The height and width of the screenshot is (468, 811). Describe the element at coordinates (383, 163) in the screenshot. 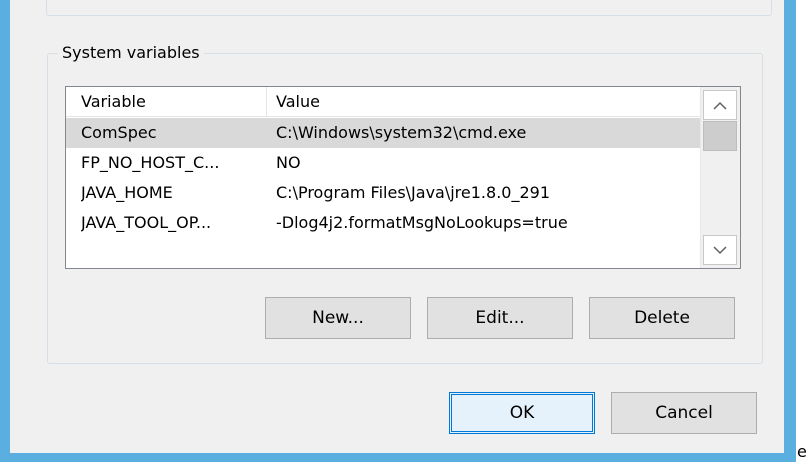

I see `table-row: FP_NO_HOST_C... NO` at that location.